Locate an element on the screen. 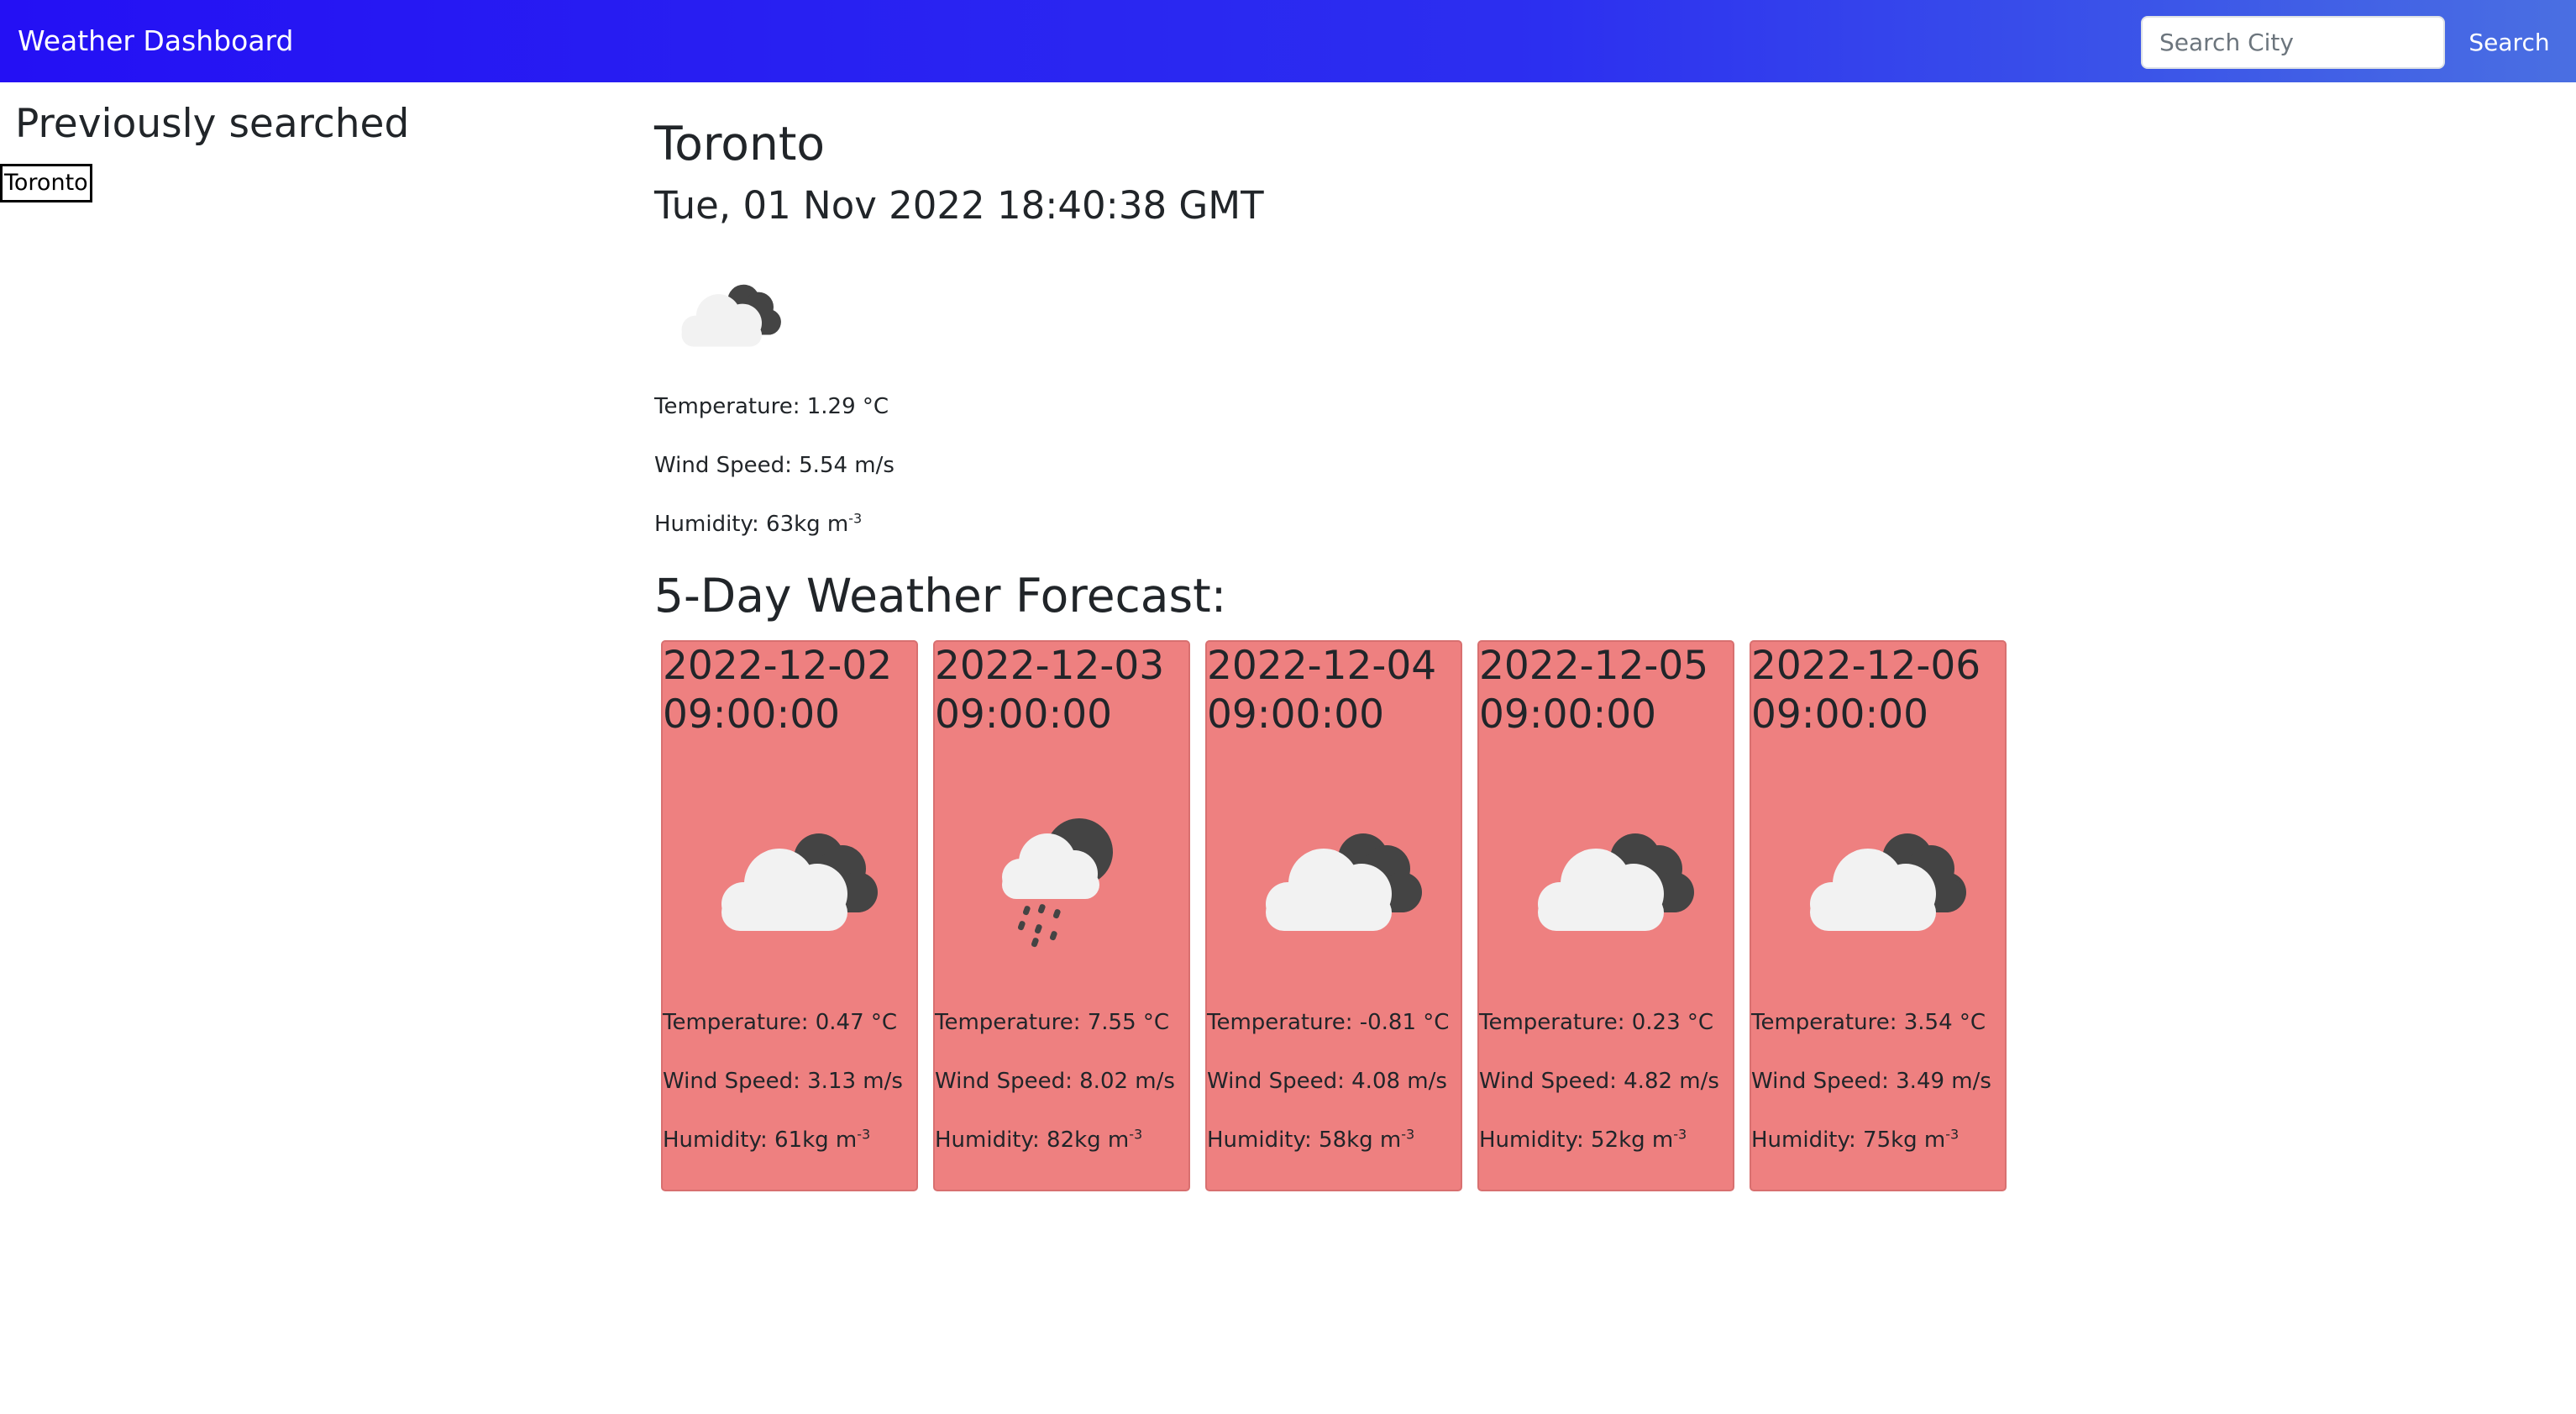  forecast-humidity: Humidity: 58kg m-3 is located at coordinates (1311, 1139).